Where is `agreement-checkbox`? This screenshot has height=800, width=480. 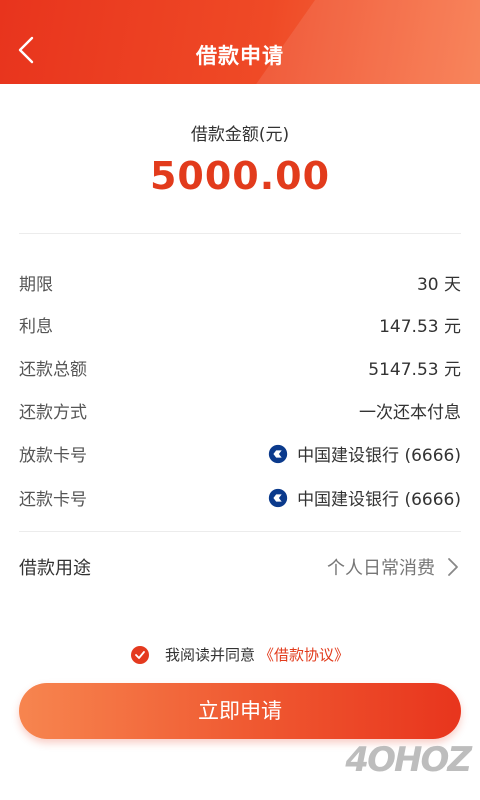
agreement-checkbox is located at coordinates (139, 654).